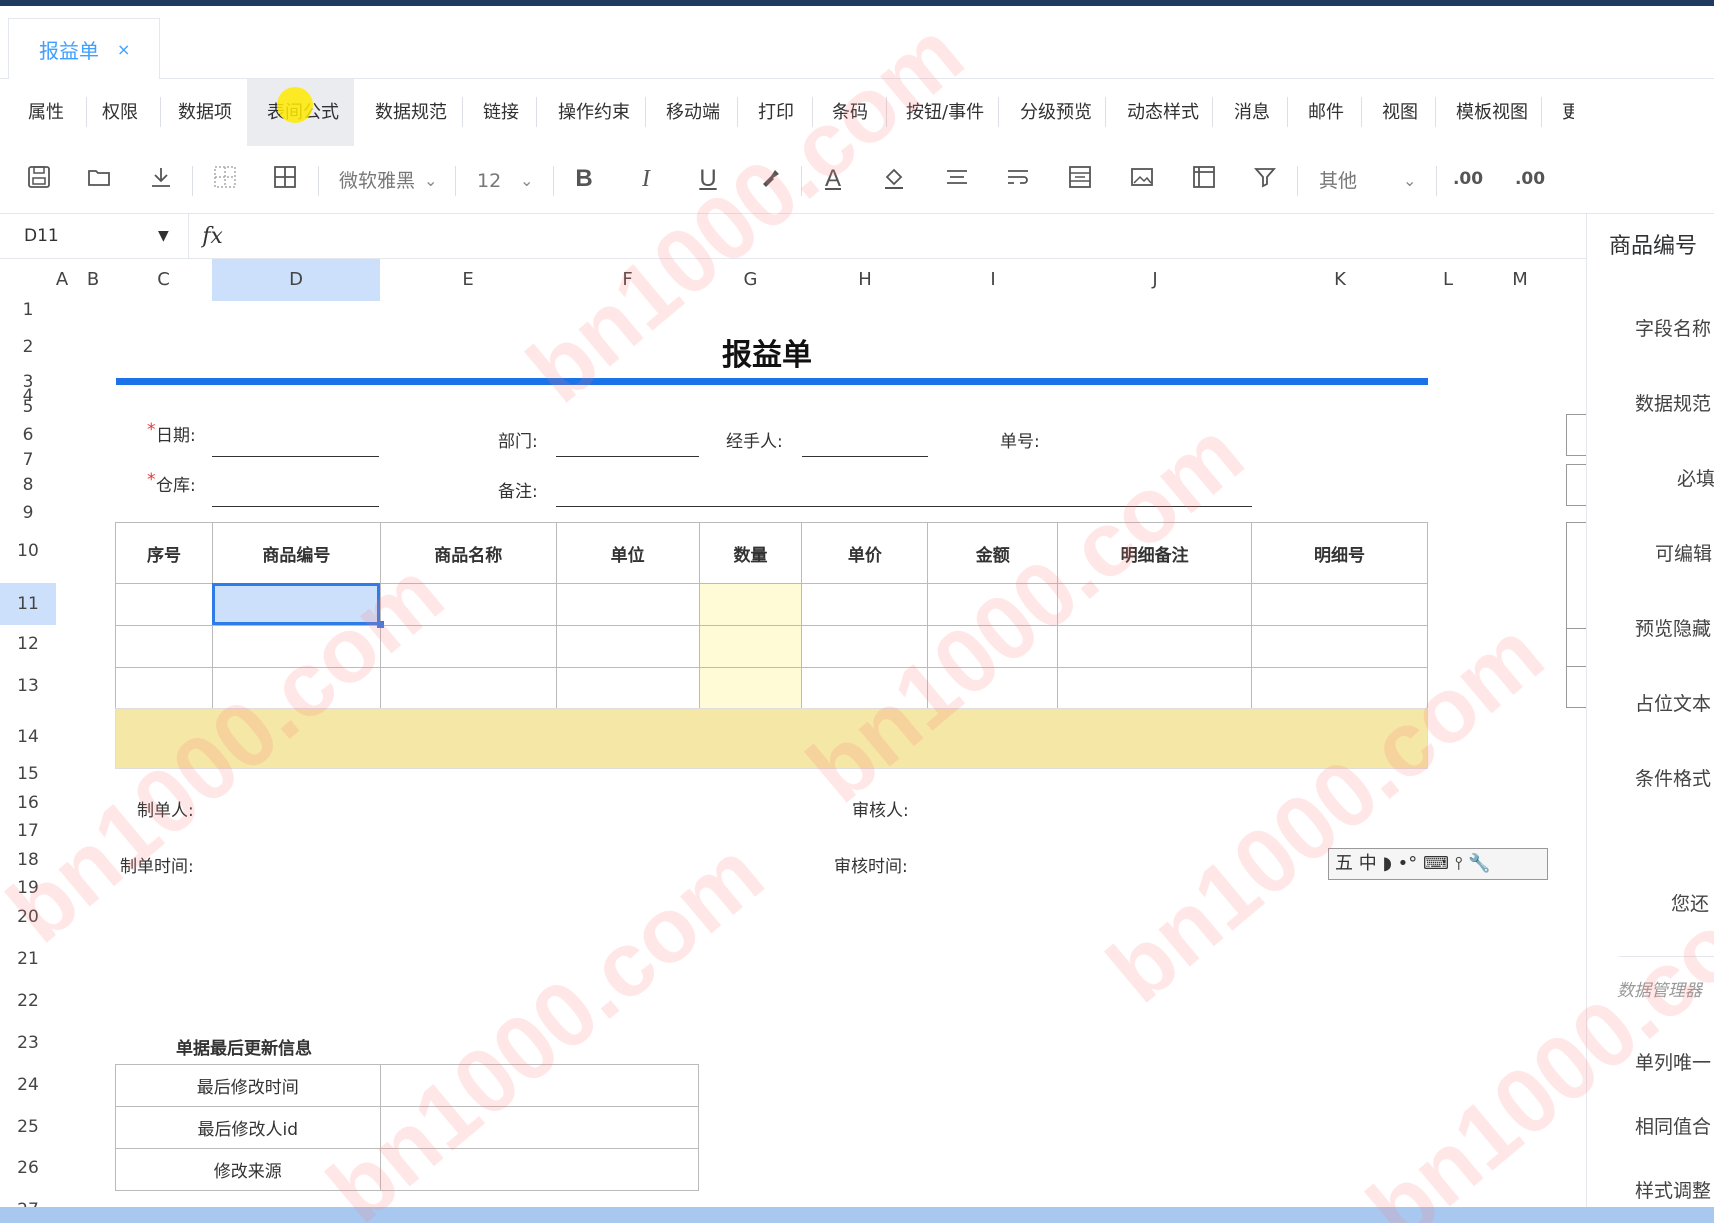 The height and width of the screenshot is (1223, 1714). Describe the element at coordinates (993, 280) in the screenshot. I see `column-header: I` at that location.